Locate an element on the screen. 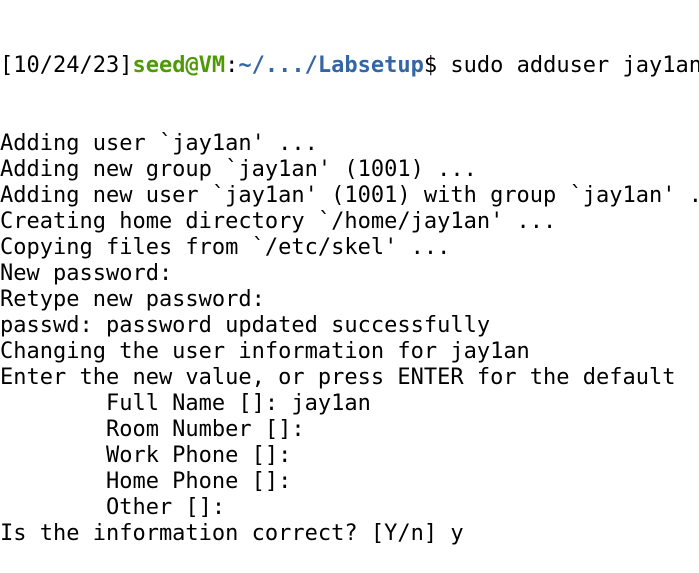 The width and height of the screenshot is (699, 573). output-line: Full Name []: jay1an is located at coordinates (185, 403).